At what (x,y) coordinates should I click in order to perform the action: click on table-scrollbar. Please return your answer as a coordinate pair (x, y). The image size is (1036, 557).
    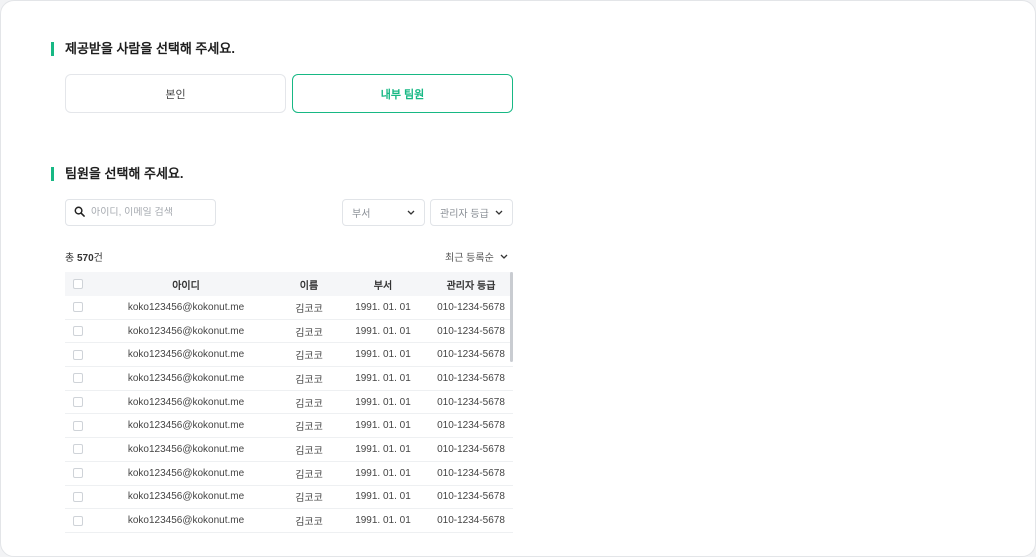
    Looking at the image, I should click on (511, 317).